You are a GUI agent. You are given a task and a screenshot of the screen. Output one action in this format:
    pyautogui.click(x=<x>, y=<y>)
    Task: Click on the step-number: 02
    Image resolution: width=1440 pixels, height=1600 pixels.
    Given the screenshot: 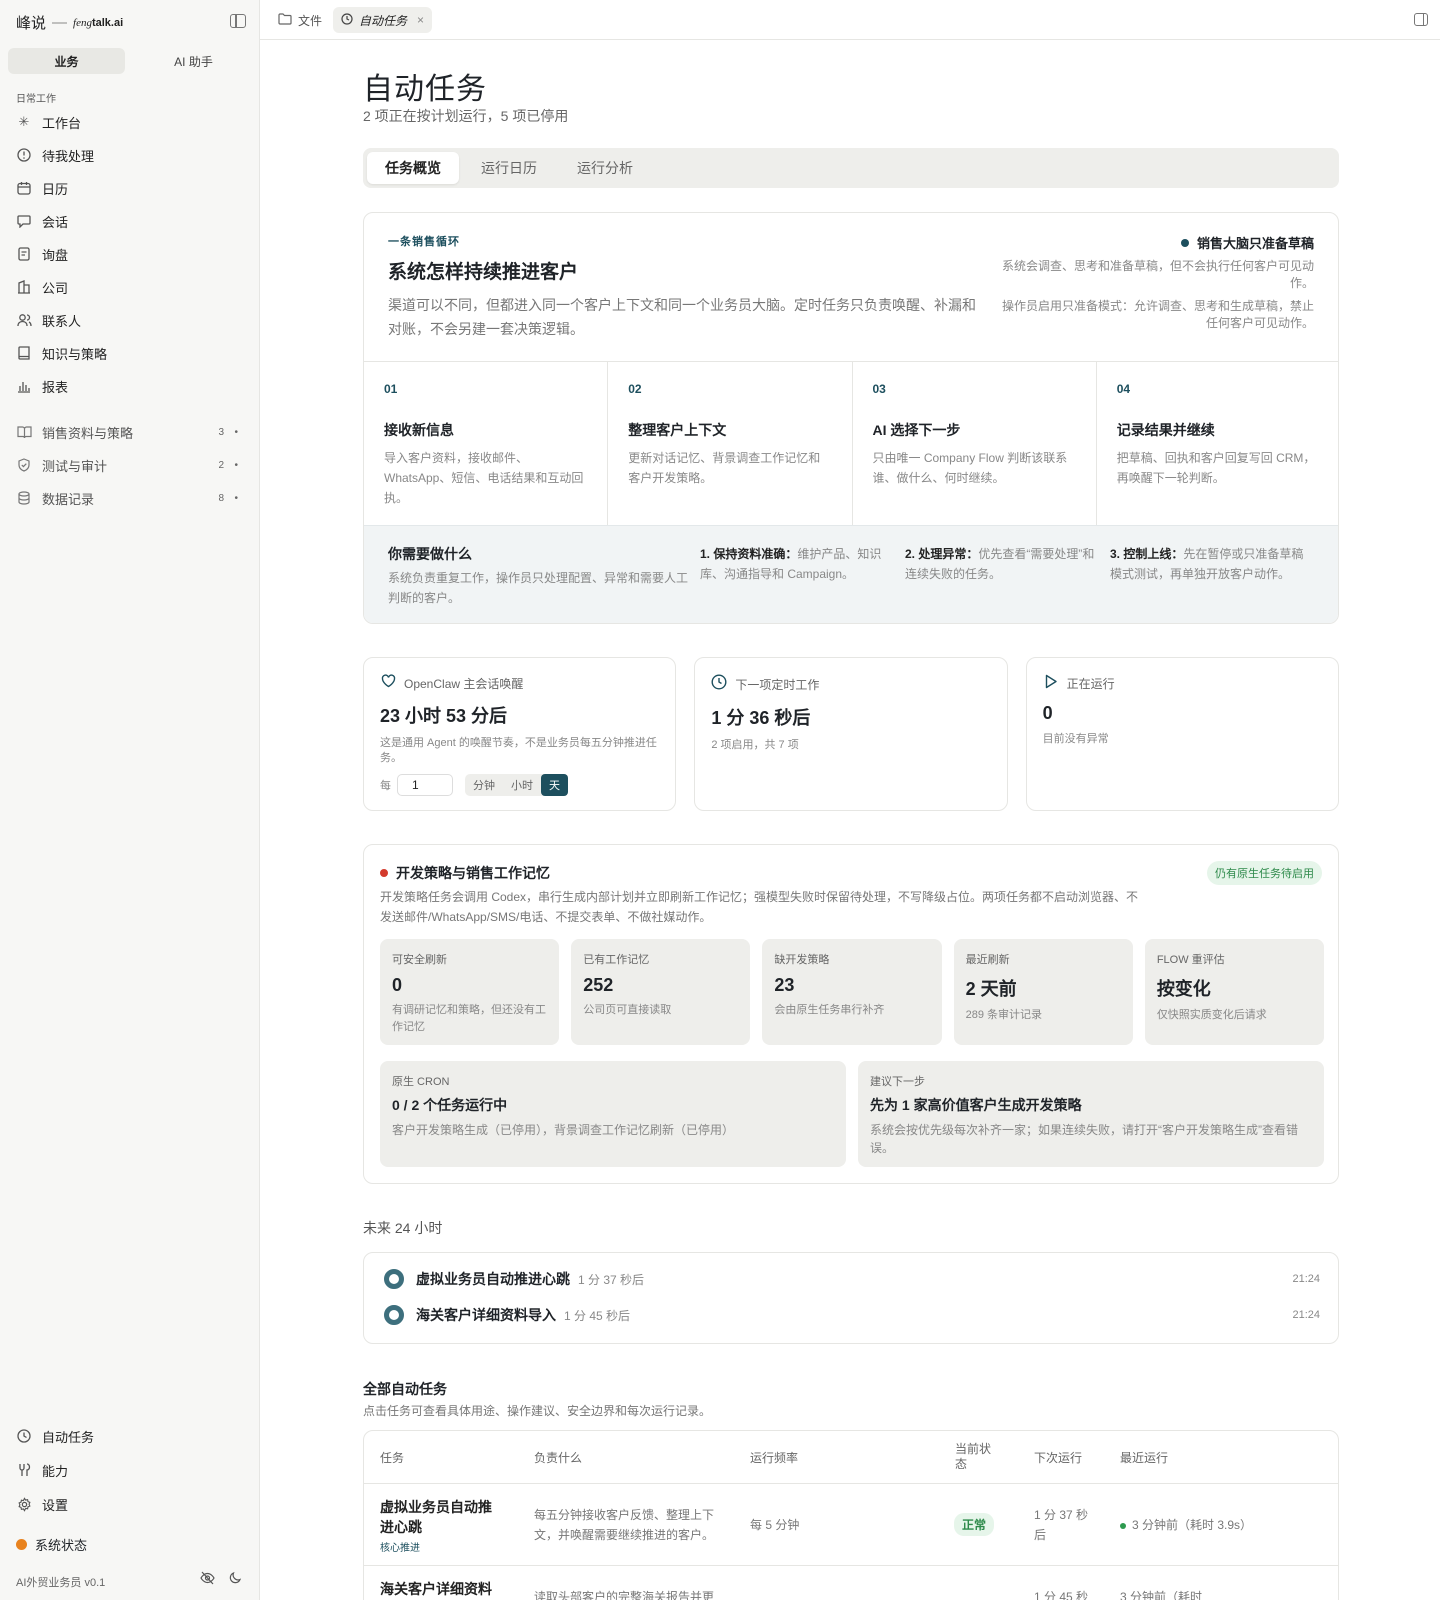 What is the action you would take?
    pyautogui.click(x=635, y=389)
    